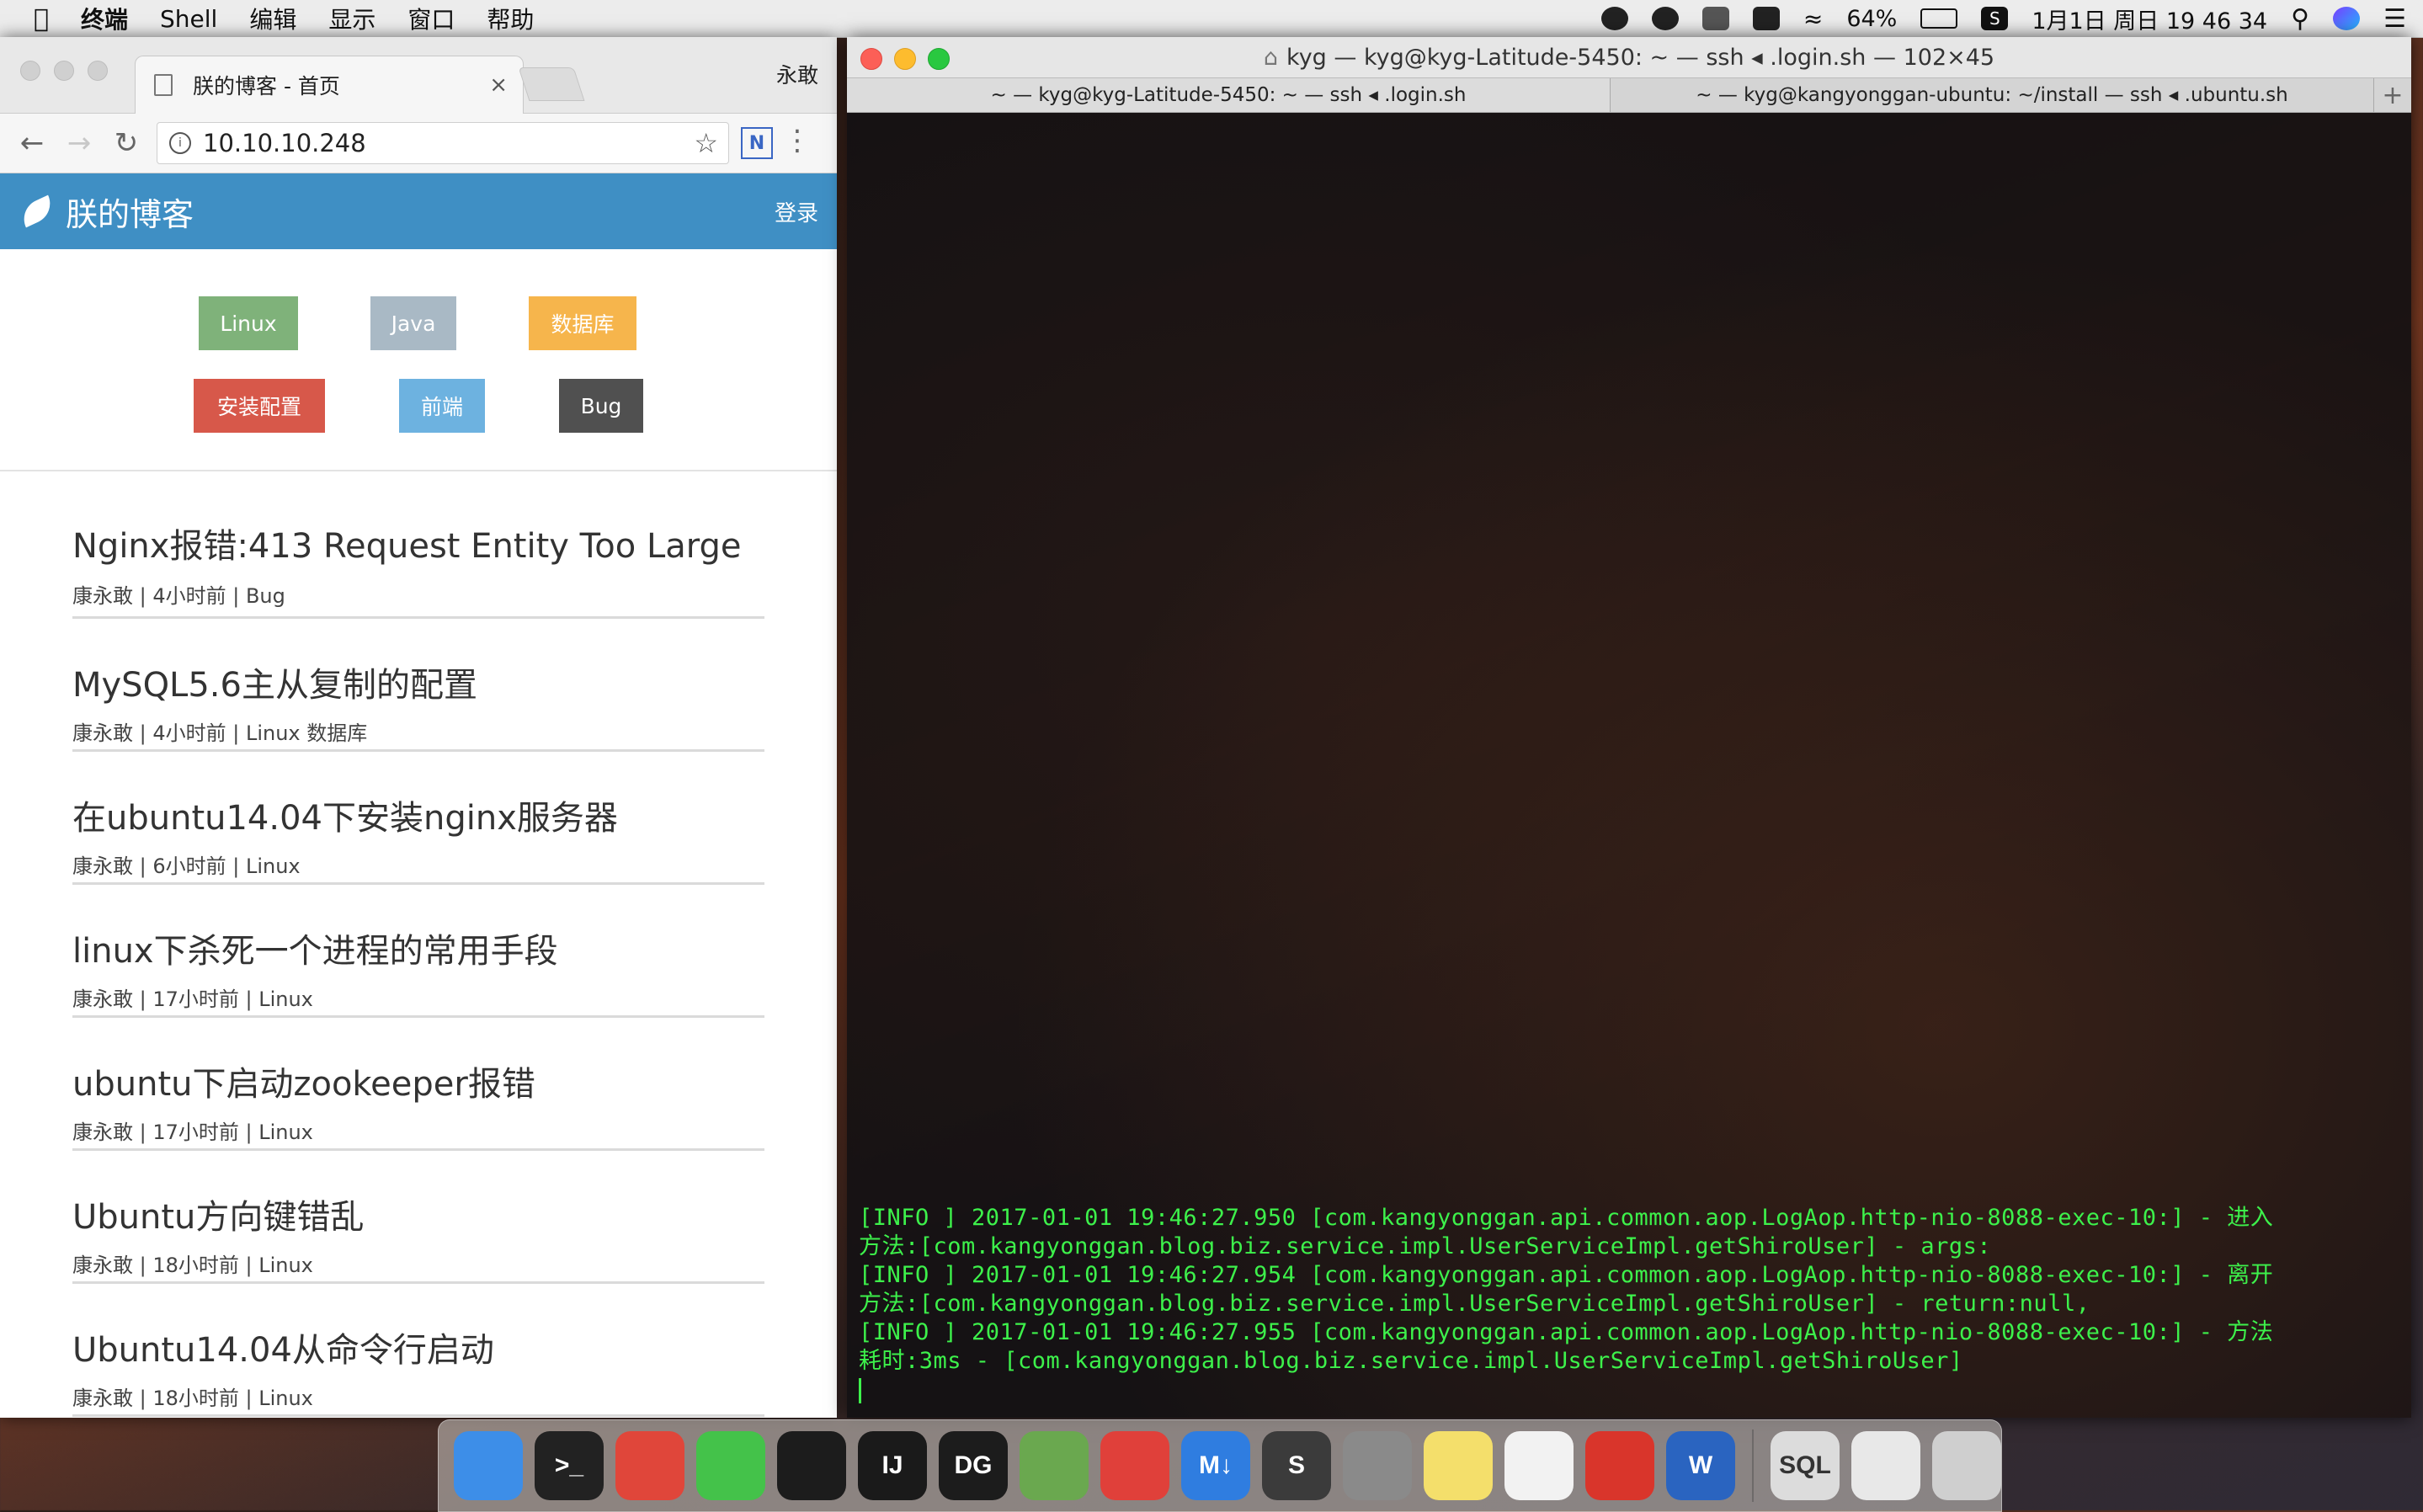  What do you see at coordinates (64, 71) in the screenshot?
I see `window-minimize-button` at bounding box center [64, 71].